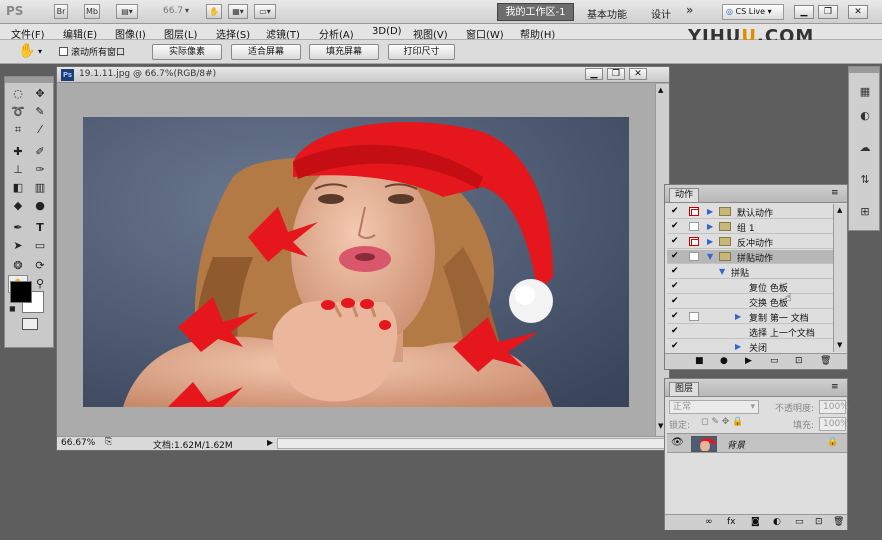  Describe the element at coordinates (537, 33) in the screenshot. I see `menu-help: 帮助(H)` at that location.